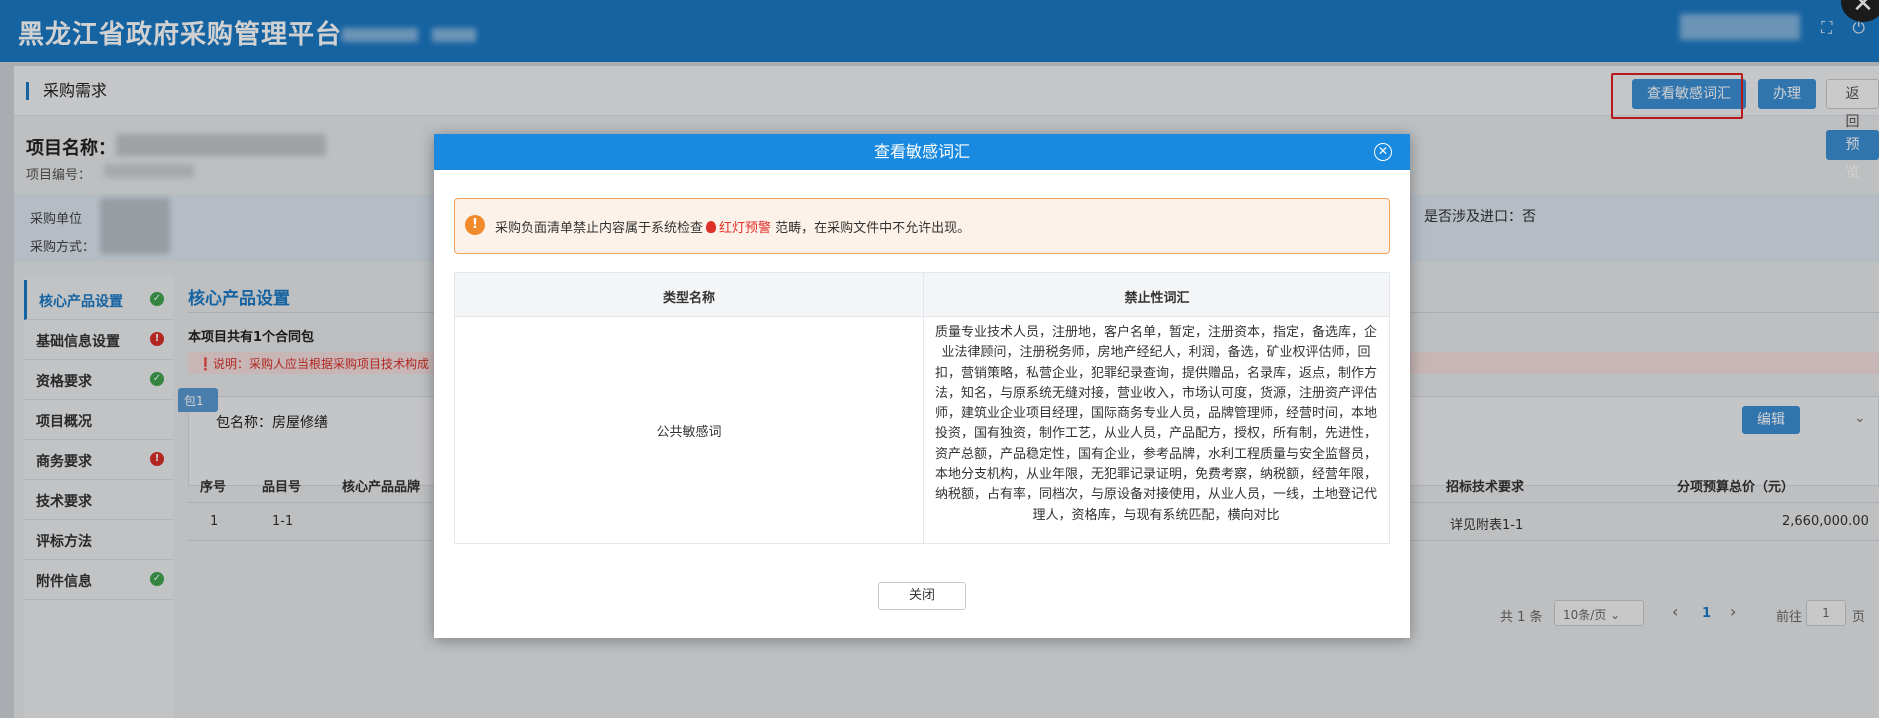  I want to click on warning-icon: !, so click(475, 225).